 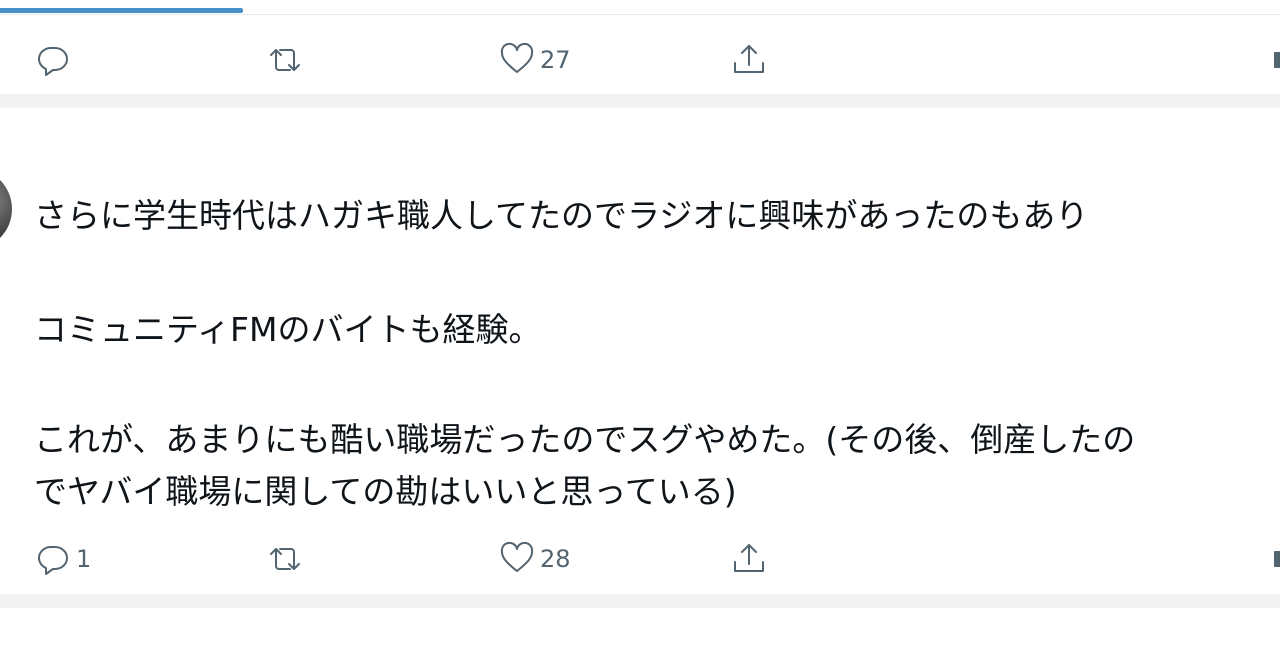 I want to click on tweet-text-line: これが、あまりにも酷い職場だったのでスグやめた。(その後、倒産したの, so click(x=585, y=439).